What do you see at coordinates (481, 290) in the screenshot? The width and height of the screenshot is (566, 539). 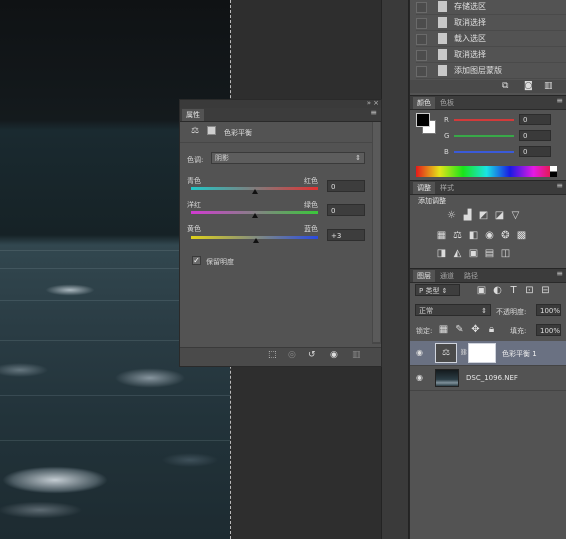 I see `filter-pixel-icon: ▣` at bounding box center [481, 290].